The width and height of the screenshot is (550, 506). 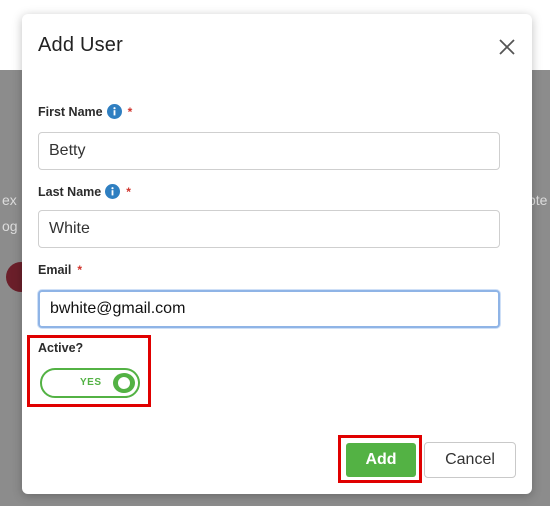 What do you see at coordinates (269, 151) in the screenshot?
I see `first-name-input` at bounding box center [269, 151].